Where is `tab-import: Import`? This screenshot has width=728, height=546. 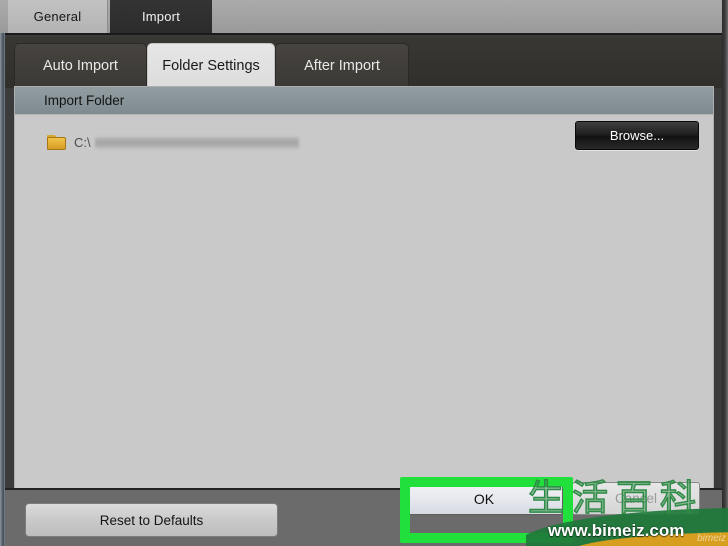
tab-import: Import is located at coordinates (161, 16).